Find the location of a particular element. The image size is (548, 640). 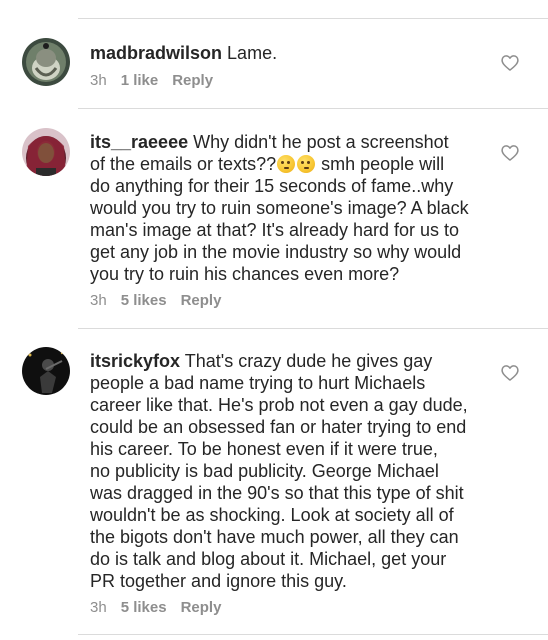

comment-username: itsrickyfox is located at coordinates (135, 361).